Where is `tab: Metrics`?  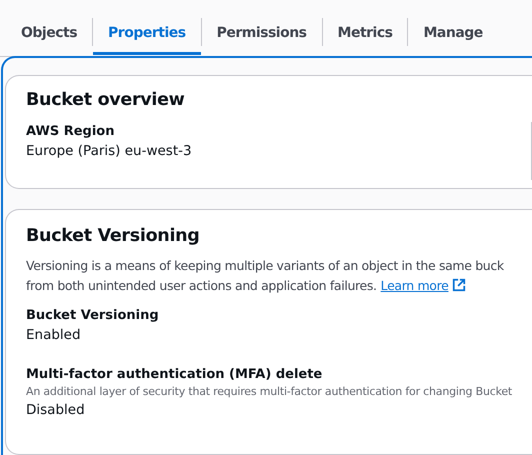
tab: Metrics is located at coordinates (365, 28).